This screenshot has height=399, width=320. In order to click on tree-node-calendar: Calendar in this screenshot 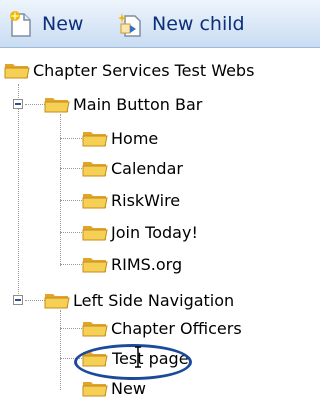, I will do `click(132, 168)`.